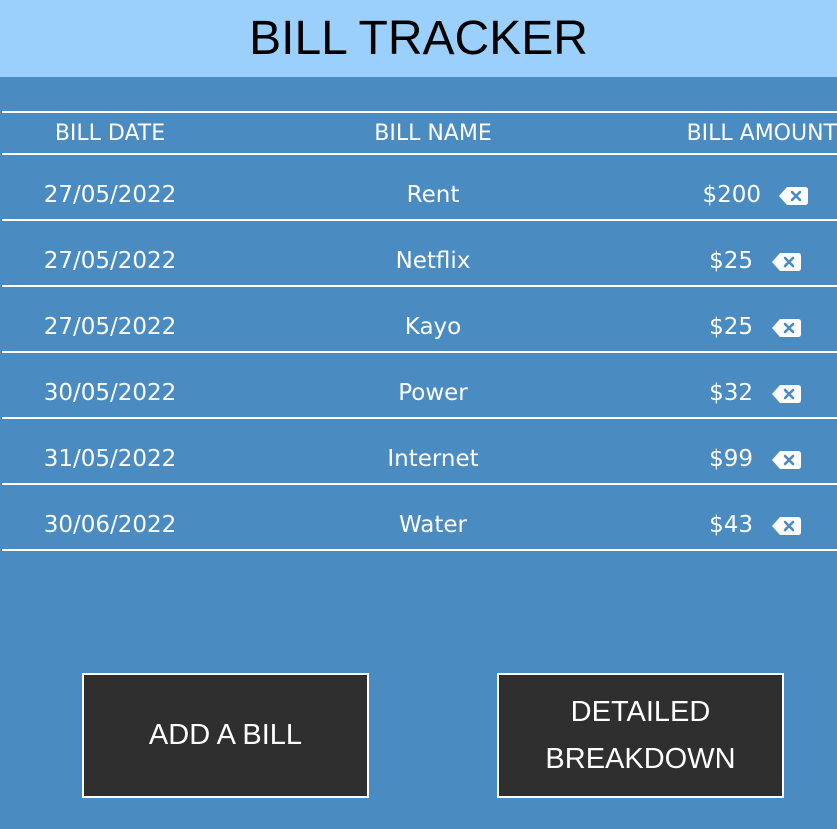 The width and height of the screenshot is (837, 829). What do you see at coordinates (433, 261) in the screenshot?
I see `bill-name: Netflix` at bounding box center [433, 261].